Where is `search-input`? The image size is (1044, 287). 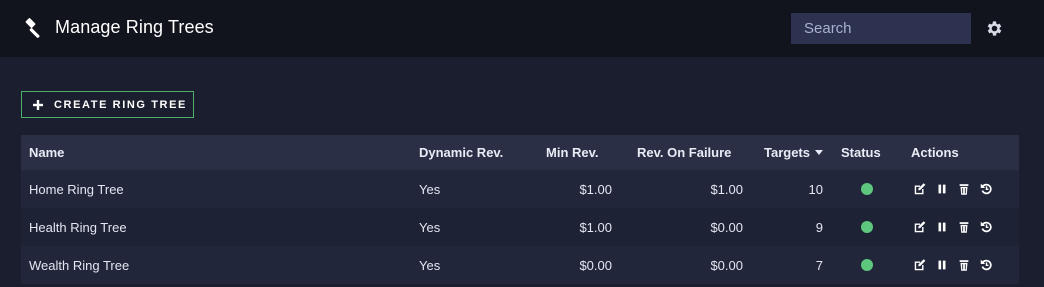 search-input is located at coordinates (881, 28).